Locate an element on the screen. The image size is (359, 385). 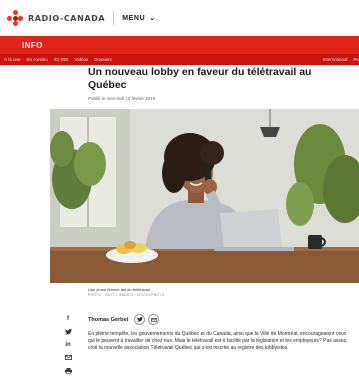
section-bar: INFO is located at coordinates (179, 45).